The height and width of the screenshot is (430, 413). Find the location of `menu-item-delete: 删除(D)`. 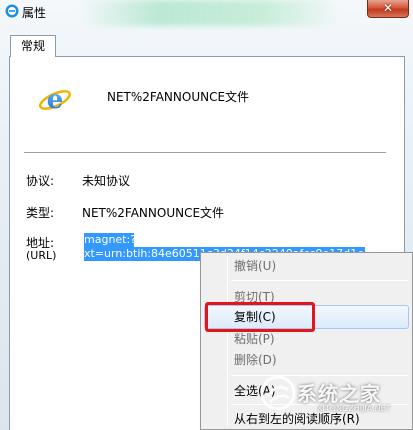

menu-item-delete: 删除(D) is located at coordinates (255, 360).